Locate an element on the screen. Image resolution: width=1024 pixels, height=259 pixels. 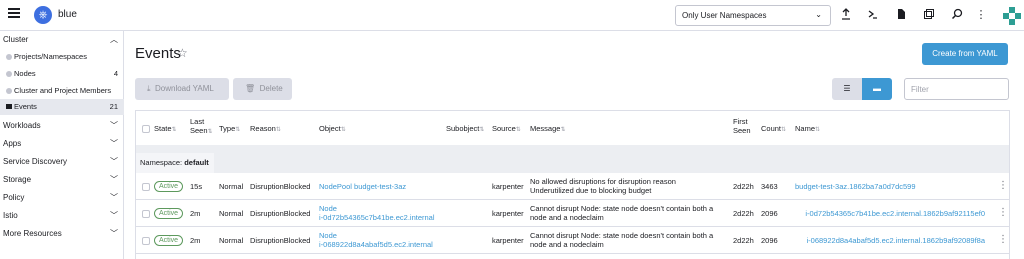
sidebar-item-label: Cluster and Project Members is located at coordinates (63, 90).